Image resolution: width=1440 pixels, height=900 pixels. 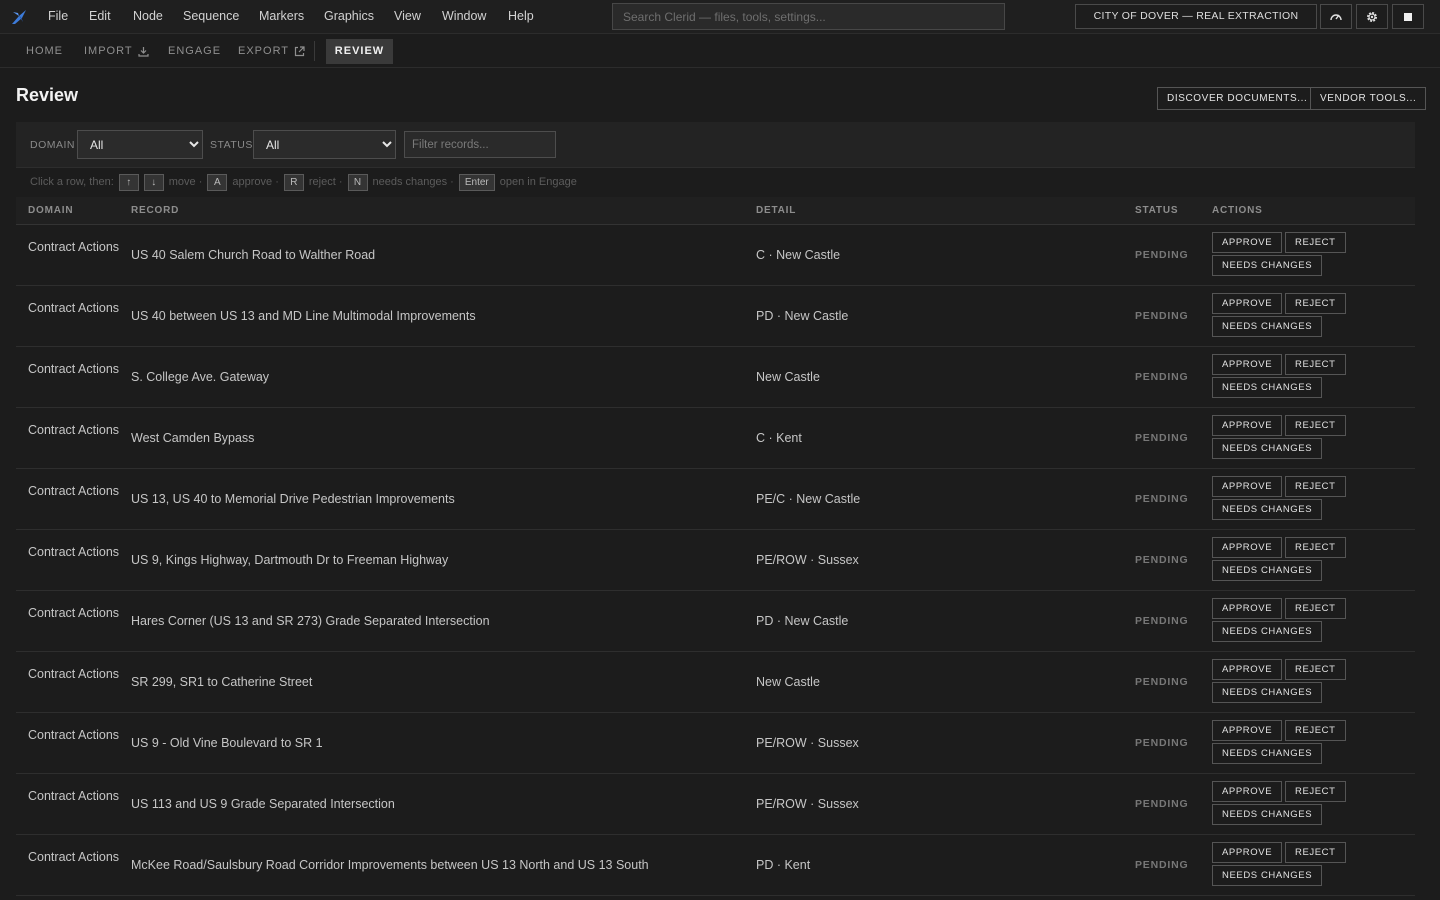 I want to click on menu-view: View, so click(x=407, y=16).